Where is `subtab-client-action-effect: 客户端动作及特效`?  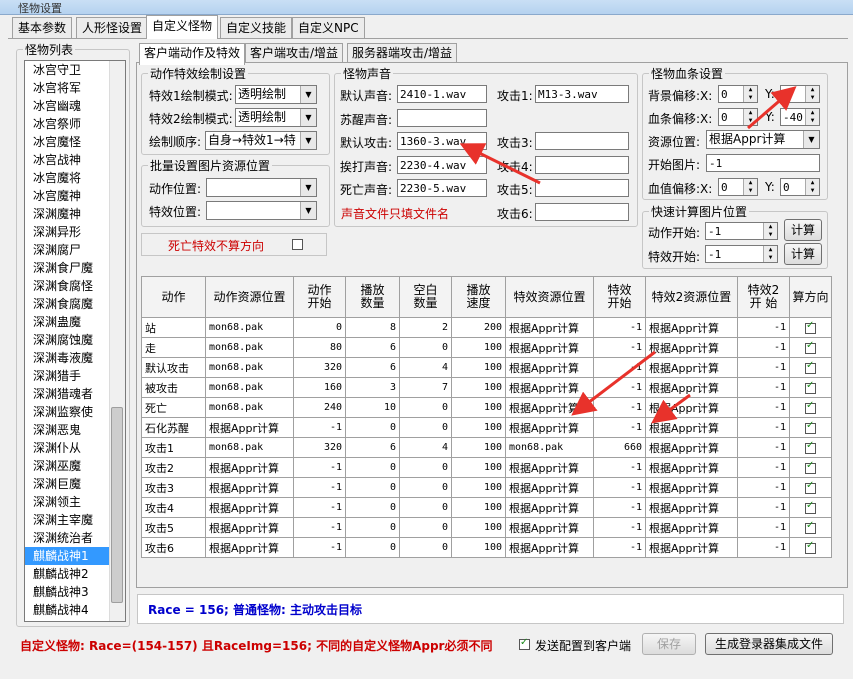
subtab-client-action-effect: 客户端动作及特效 is located at coordinates (192, 54).